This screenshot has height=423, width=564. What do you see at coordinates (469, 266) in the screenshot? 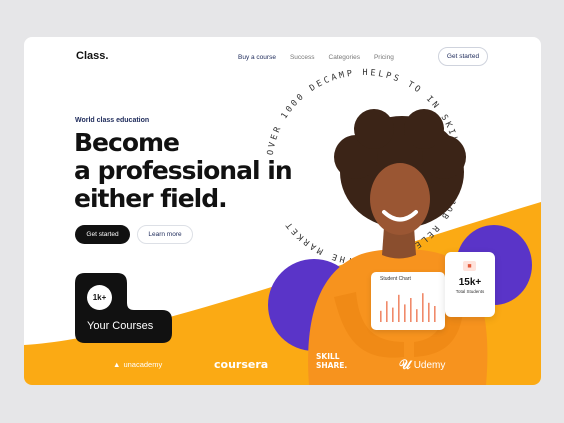
I see `students-icon: ■` at bounding box center [469, 266].